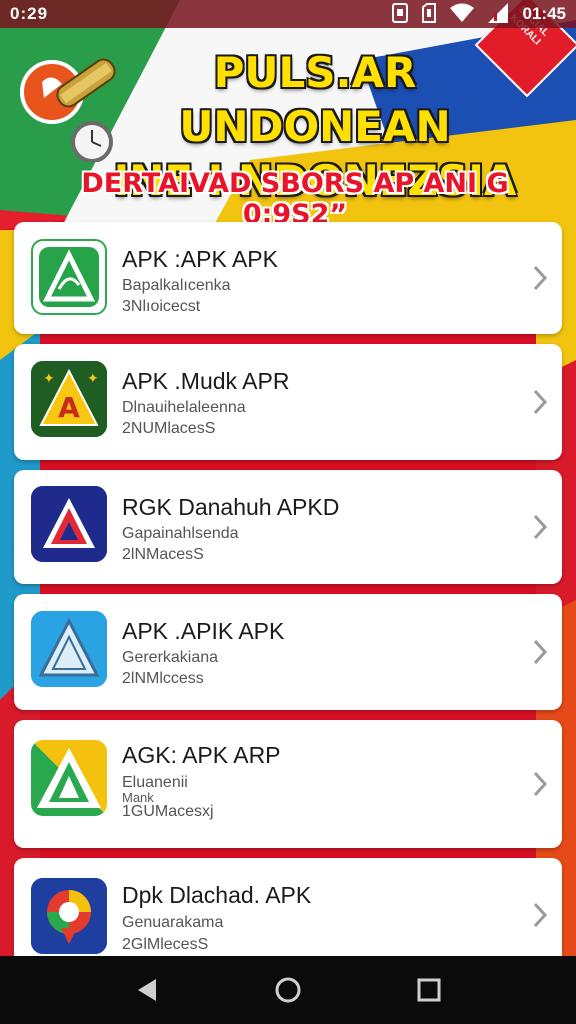  What do you see at coordinates (173, 922) in the screenshot?
I see `app-subtitle: Genuarakama` at bounding box center [173, 922].